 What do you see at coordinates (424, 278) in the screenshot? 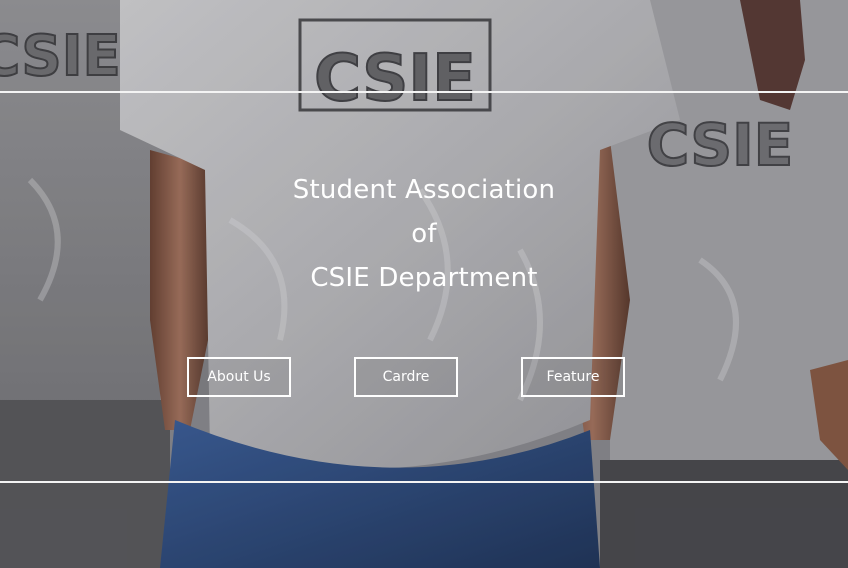
I see `hero-title-line-3: CSIE Department` at bounding box center [424, 278].